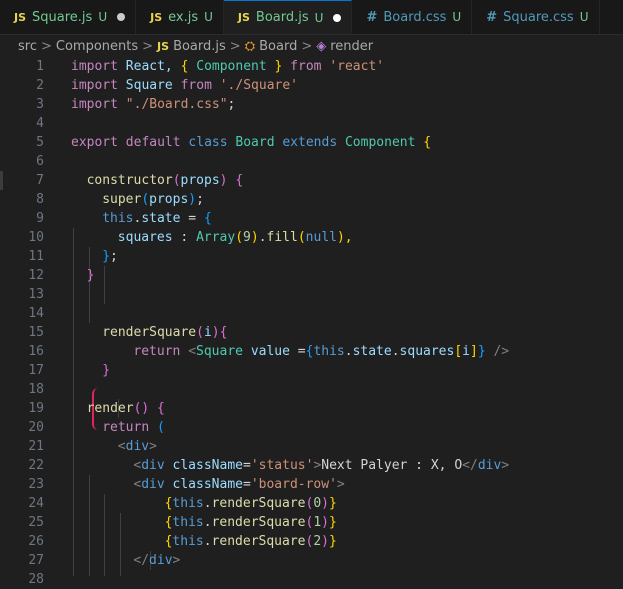 Image resolution: width=623 pixels, height=589 pixels. I want to click on code-token: ),, so click(344, 237).